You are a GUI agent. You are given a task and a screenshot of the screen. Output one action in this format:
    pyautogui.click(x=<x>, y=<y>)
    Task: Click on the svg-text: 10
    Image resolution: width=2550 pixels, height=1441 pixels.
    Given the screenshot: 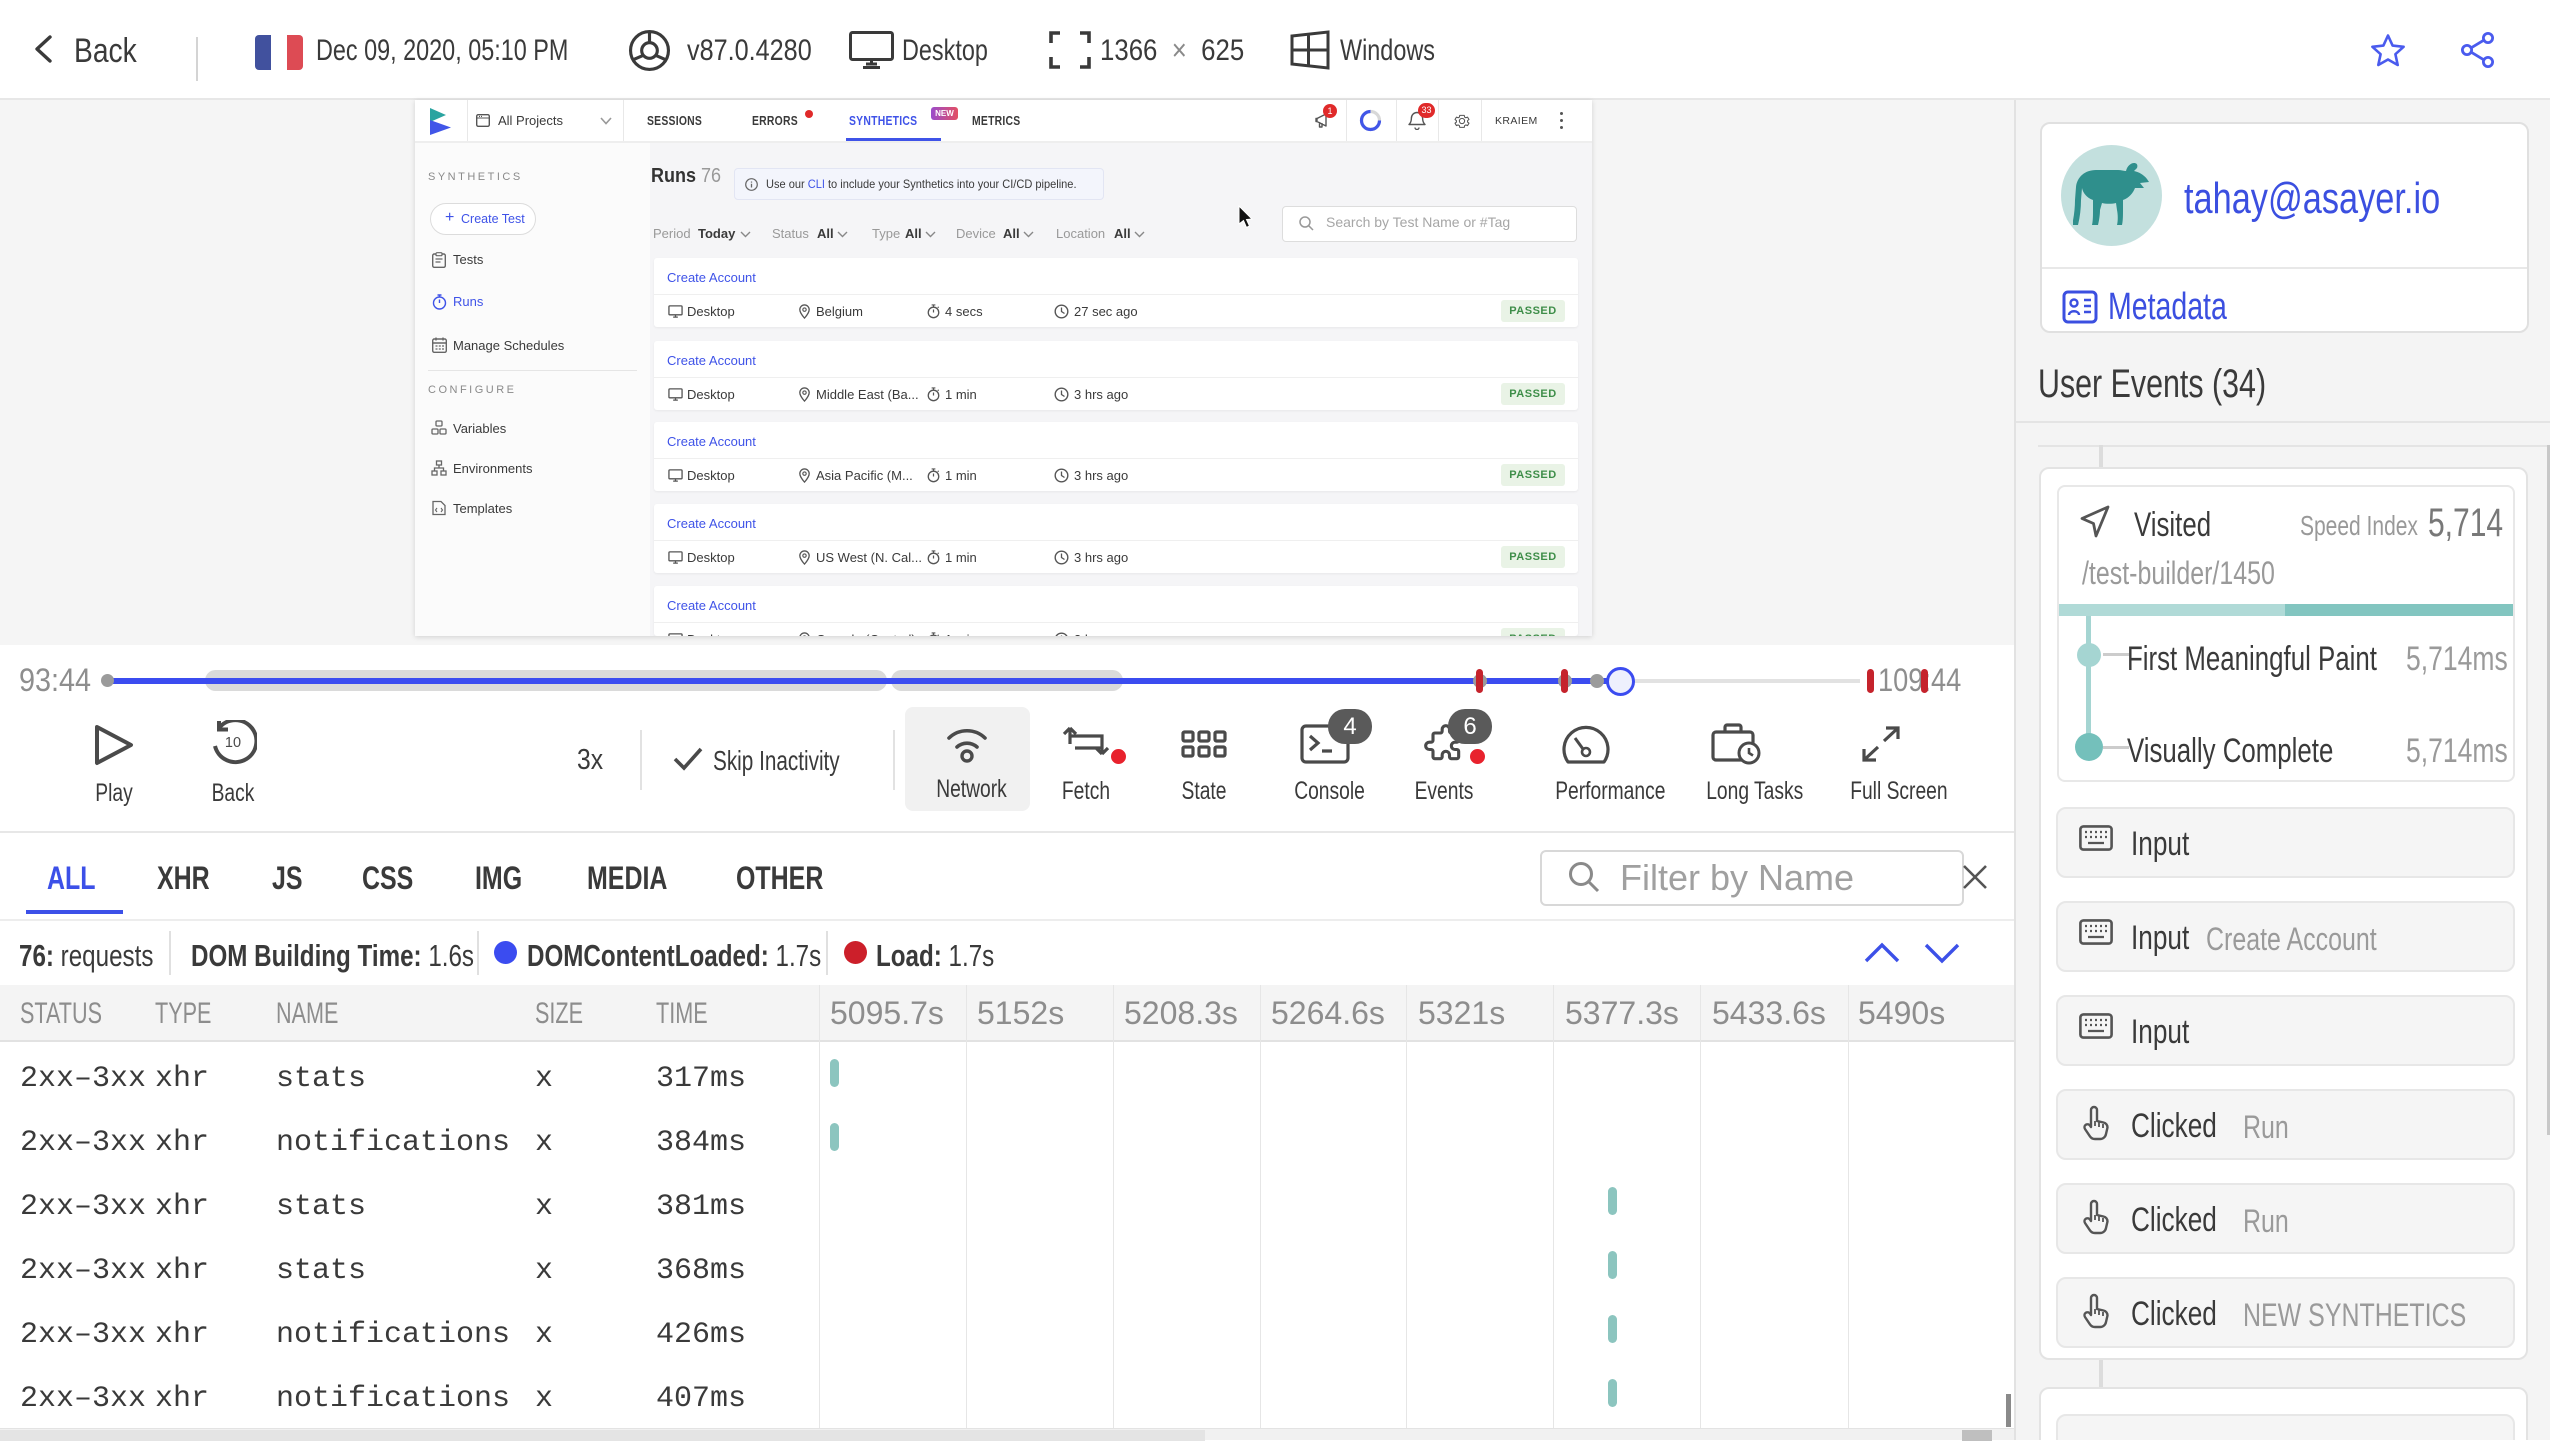 What is the action you would take?
    pyautogui.click(x=233, y=743)
    